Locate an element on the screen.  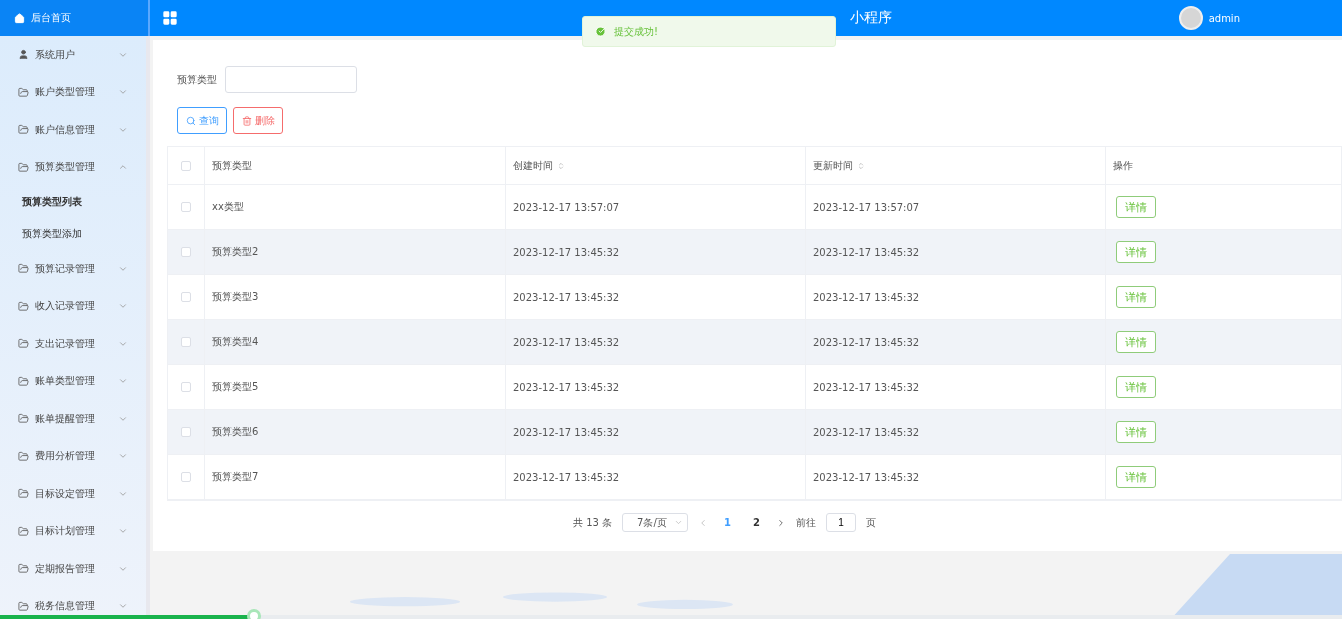
submenu-item: 预算类型添加 is located at coordinates (73, 234).